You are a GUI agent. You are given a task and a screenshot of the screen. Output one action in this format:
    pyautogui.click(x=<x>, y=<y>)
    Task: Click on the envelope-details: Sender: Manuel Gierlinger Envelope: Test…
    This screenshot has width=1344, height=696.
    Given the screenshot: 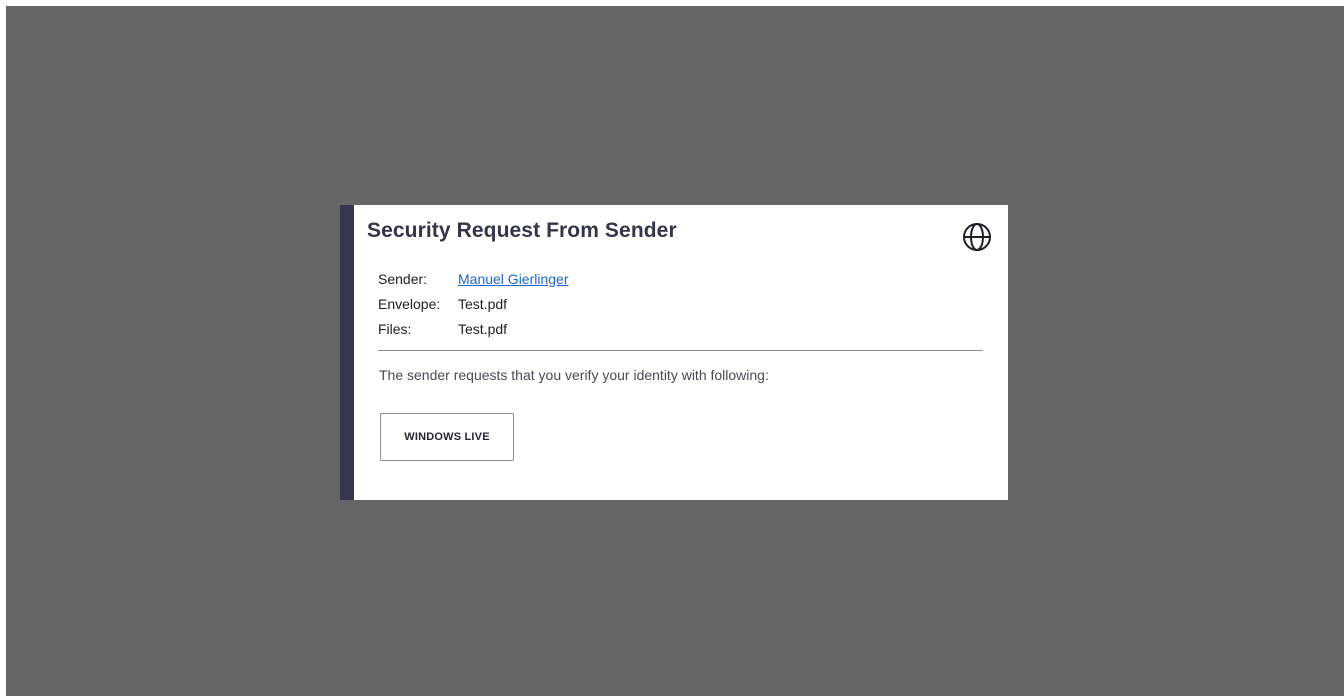 What is the action you would take?
    pyautogui.click(x=473, y=303)
    